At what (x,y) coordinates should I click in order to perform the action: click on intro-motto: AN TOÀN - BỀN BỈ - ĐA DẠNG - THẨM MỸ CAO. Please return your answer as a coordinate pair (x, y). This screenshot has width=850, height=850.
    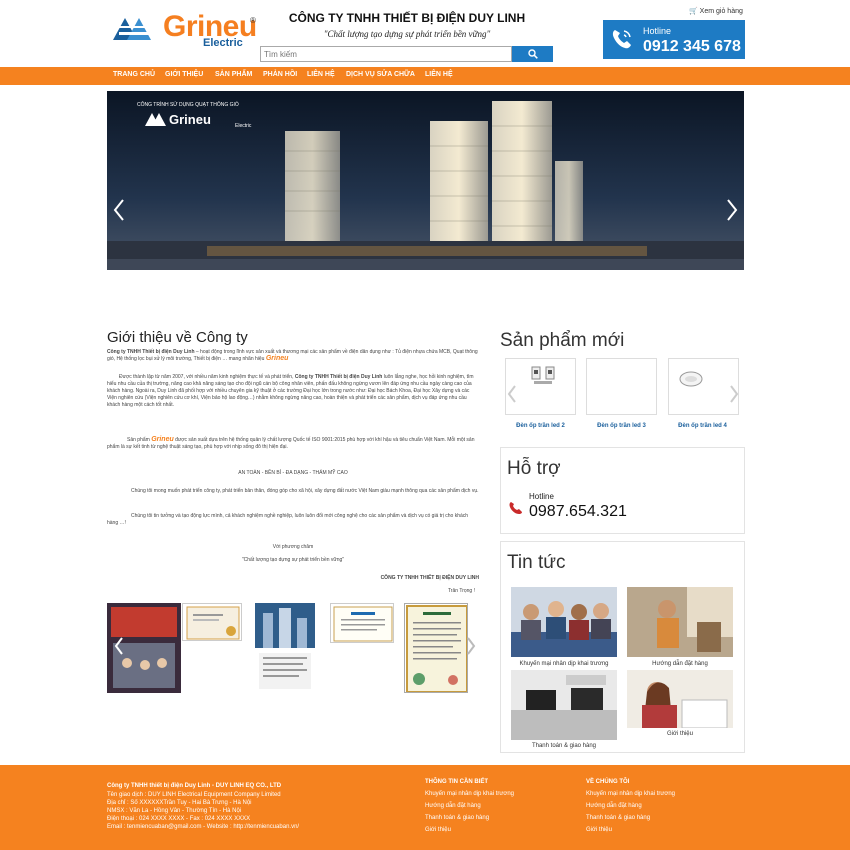
    Looking at the image, I should click on (293, 473).